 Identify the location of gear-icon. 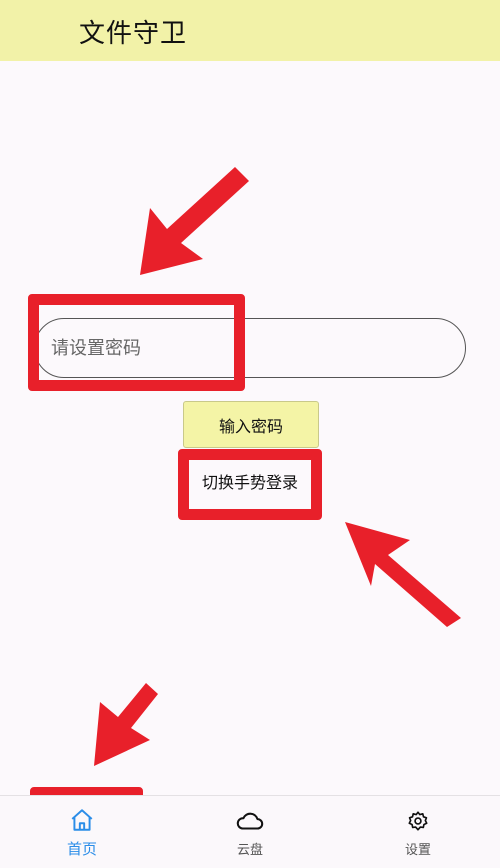
(418, 821).